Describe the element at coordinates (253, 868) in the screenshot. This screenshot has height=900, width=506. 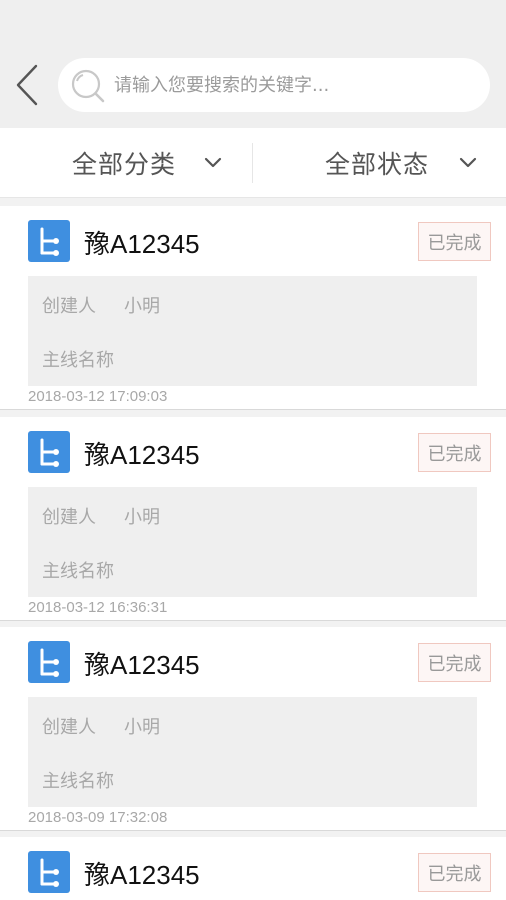
I see `record-card: 豫A12345 已完成` at that location.